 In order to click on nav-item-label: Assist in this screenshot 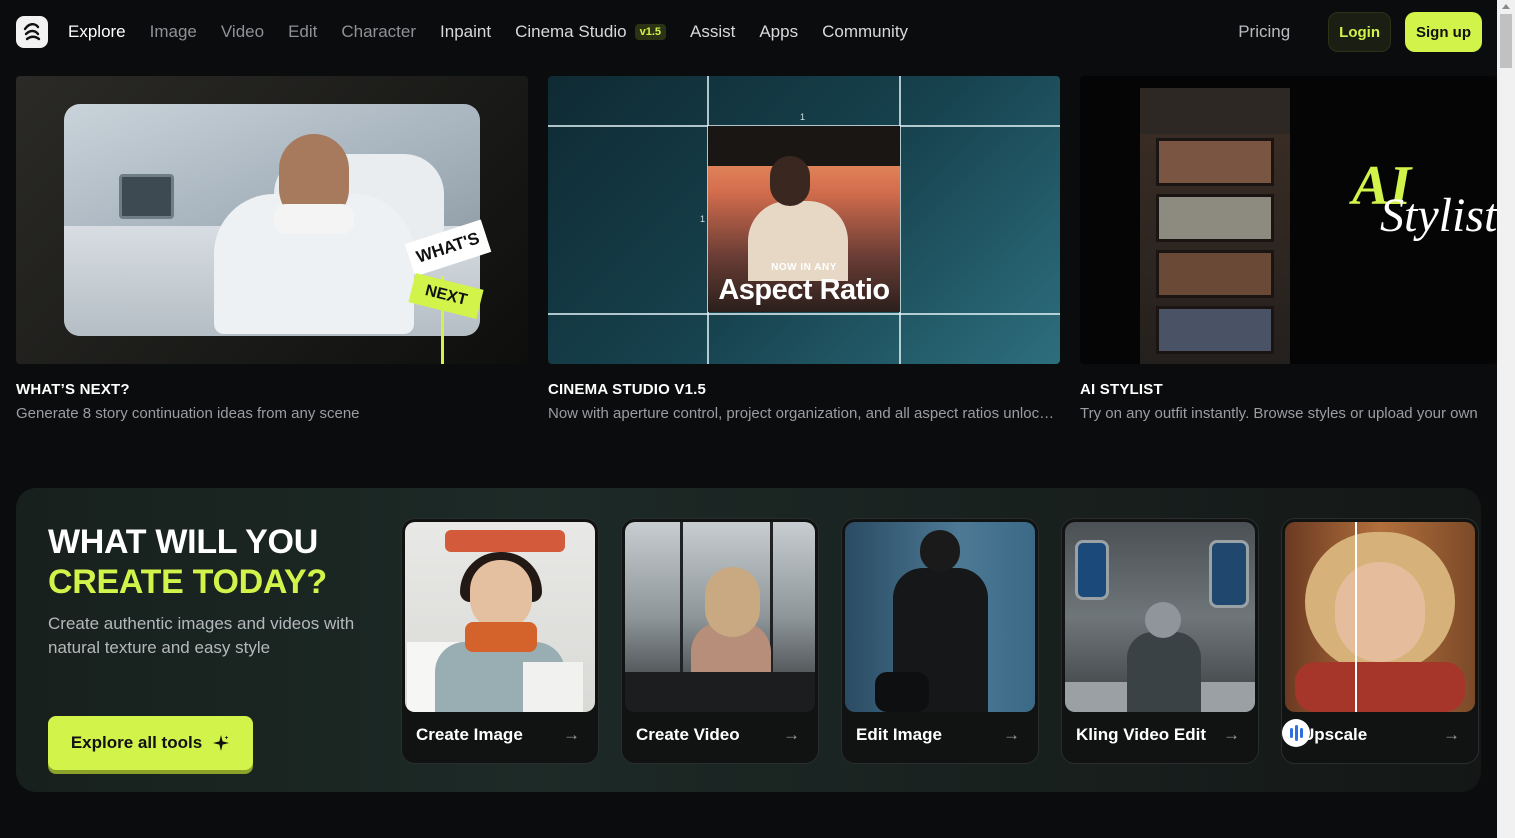, I will do `click(713, 31)`.